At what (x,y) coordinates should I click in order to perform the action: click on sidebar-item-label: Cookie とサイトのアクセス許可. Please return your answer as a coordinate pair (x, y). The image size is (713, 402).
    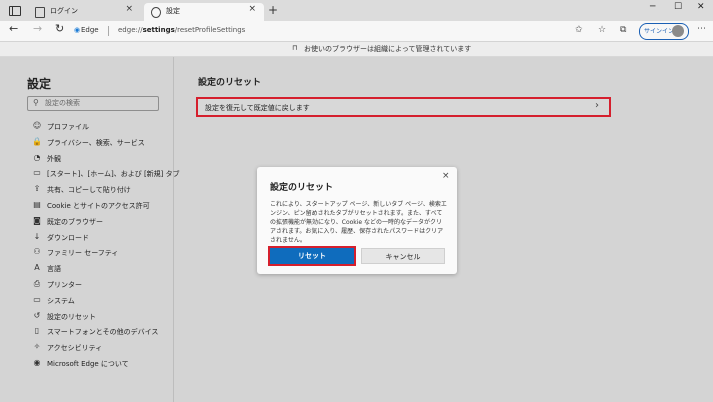
    Looking at the image, I should click on (98, 206).